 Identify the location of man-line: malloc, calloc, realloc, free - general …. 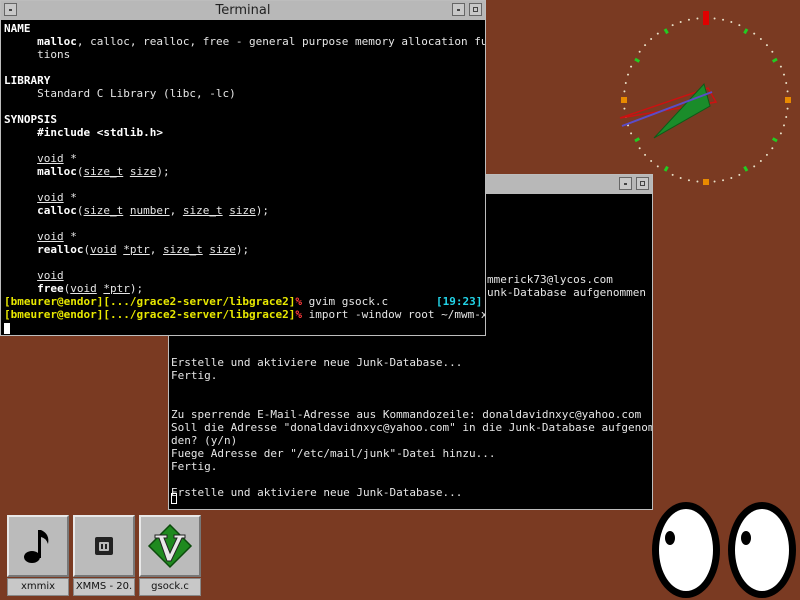
(261, 41).